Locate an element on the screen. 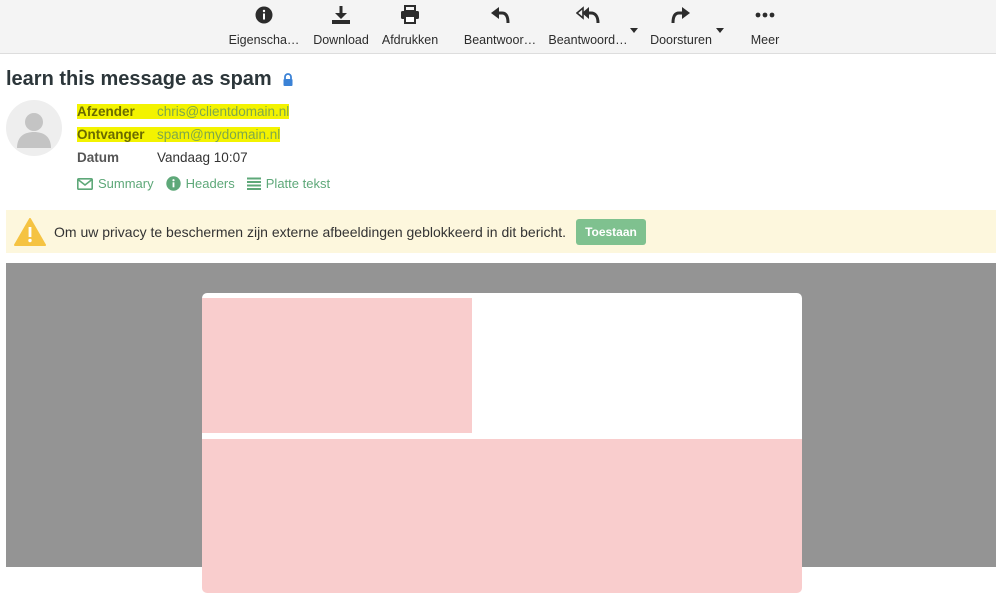 The height and width of the screenshot is (593, 996). warning-triangle-icon is located at coordinates (30, 231).